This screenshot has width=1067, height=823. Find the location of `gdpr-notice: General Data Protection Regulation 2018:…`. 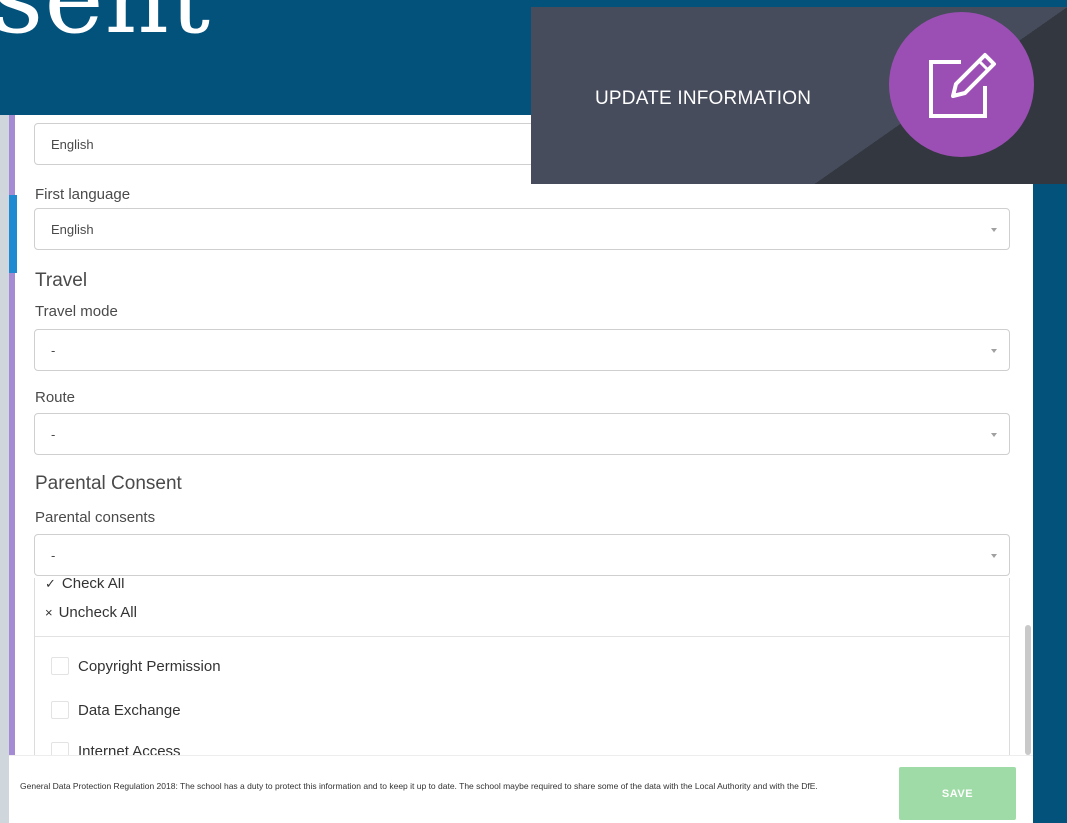

gdpr-notice: General Data Protection Regulation 2018:… is located at coordinates (419, 786).